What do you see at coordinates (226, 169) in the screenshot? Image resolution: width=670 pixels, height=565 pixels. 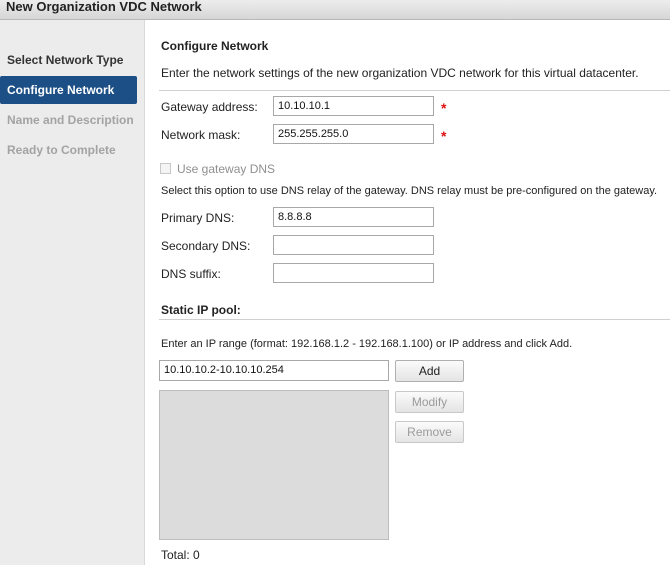 I see `use-gateway-dns-label: Use gateway DNS` at bounding box center [226, 169].